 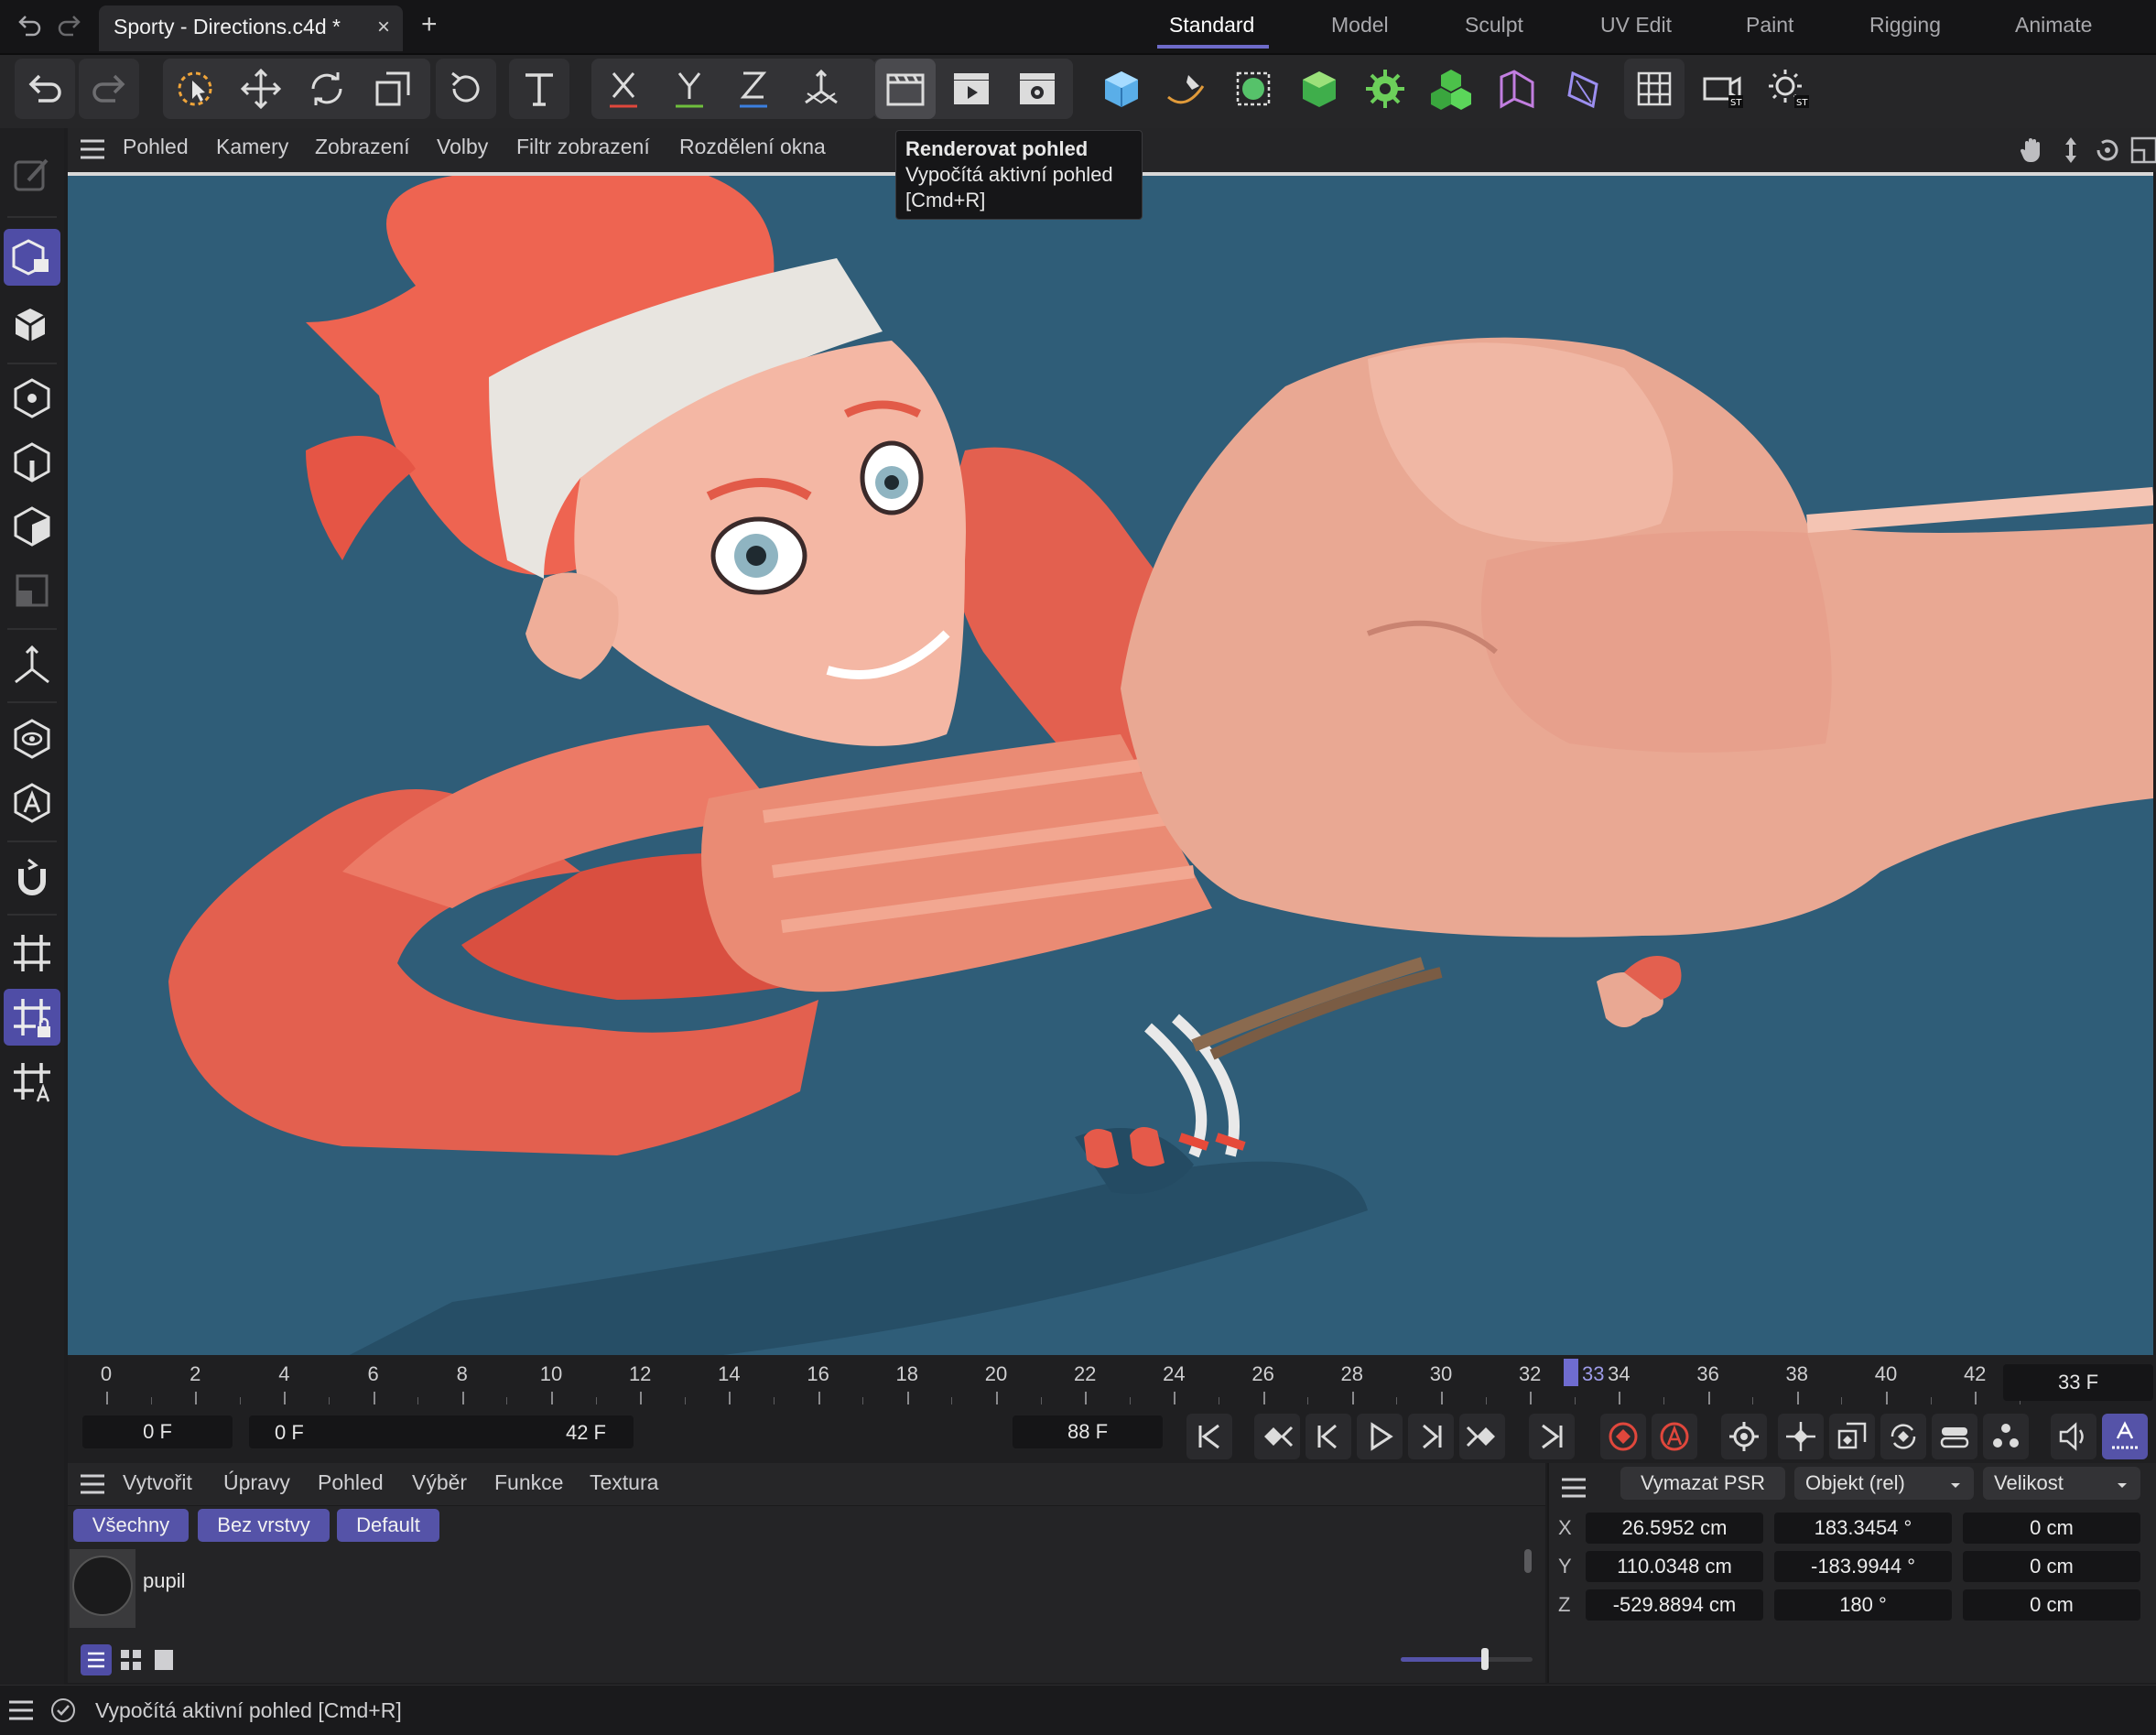 What do you see at coordinates (2062, 1483) in the screenshot?
I see `size-mode-select: Velikost` at bounding box center [2062, 1483].